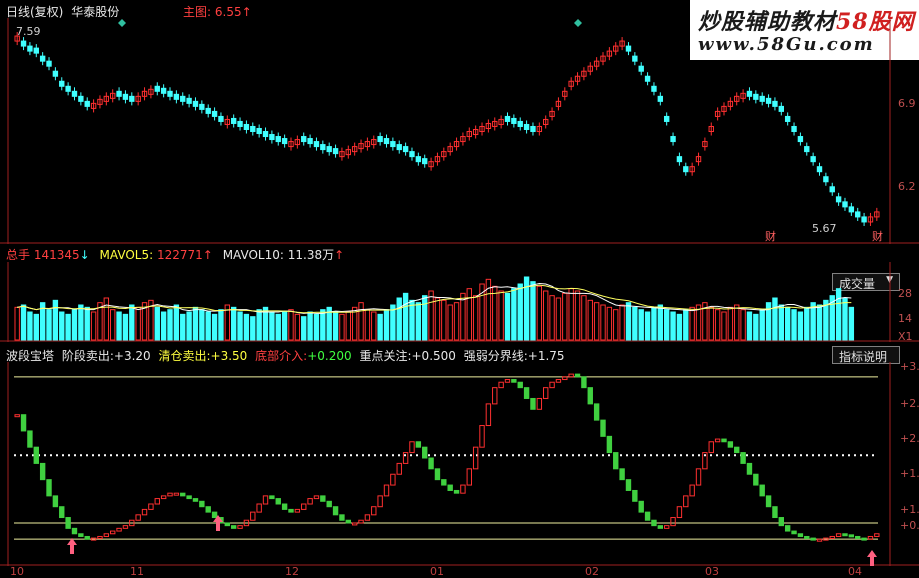 This screenshot has width=919, height=578. I want to click on sell-label: 阶段卖出:, so click(87, 356).